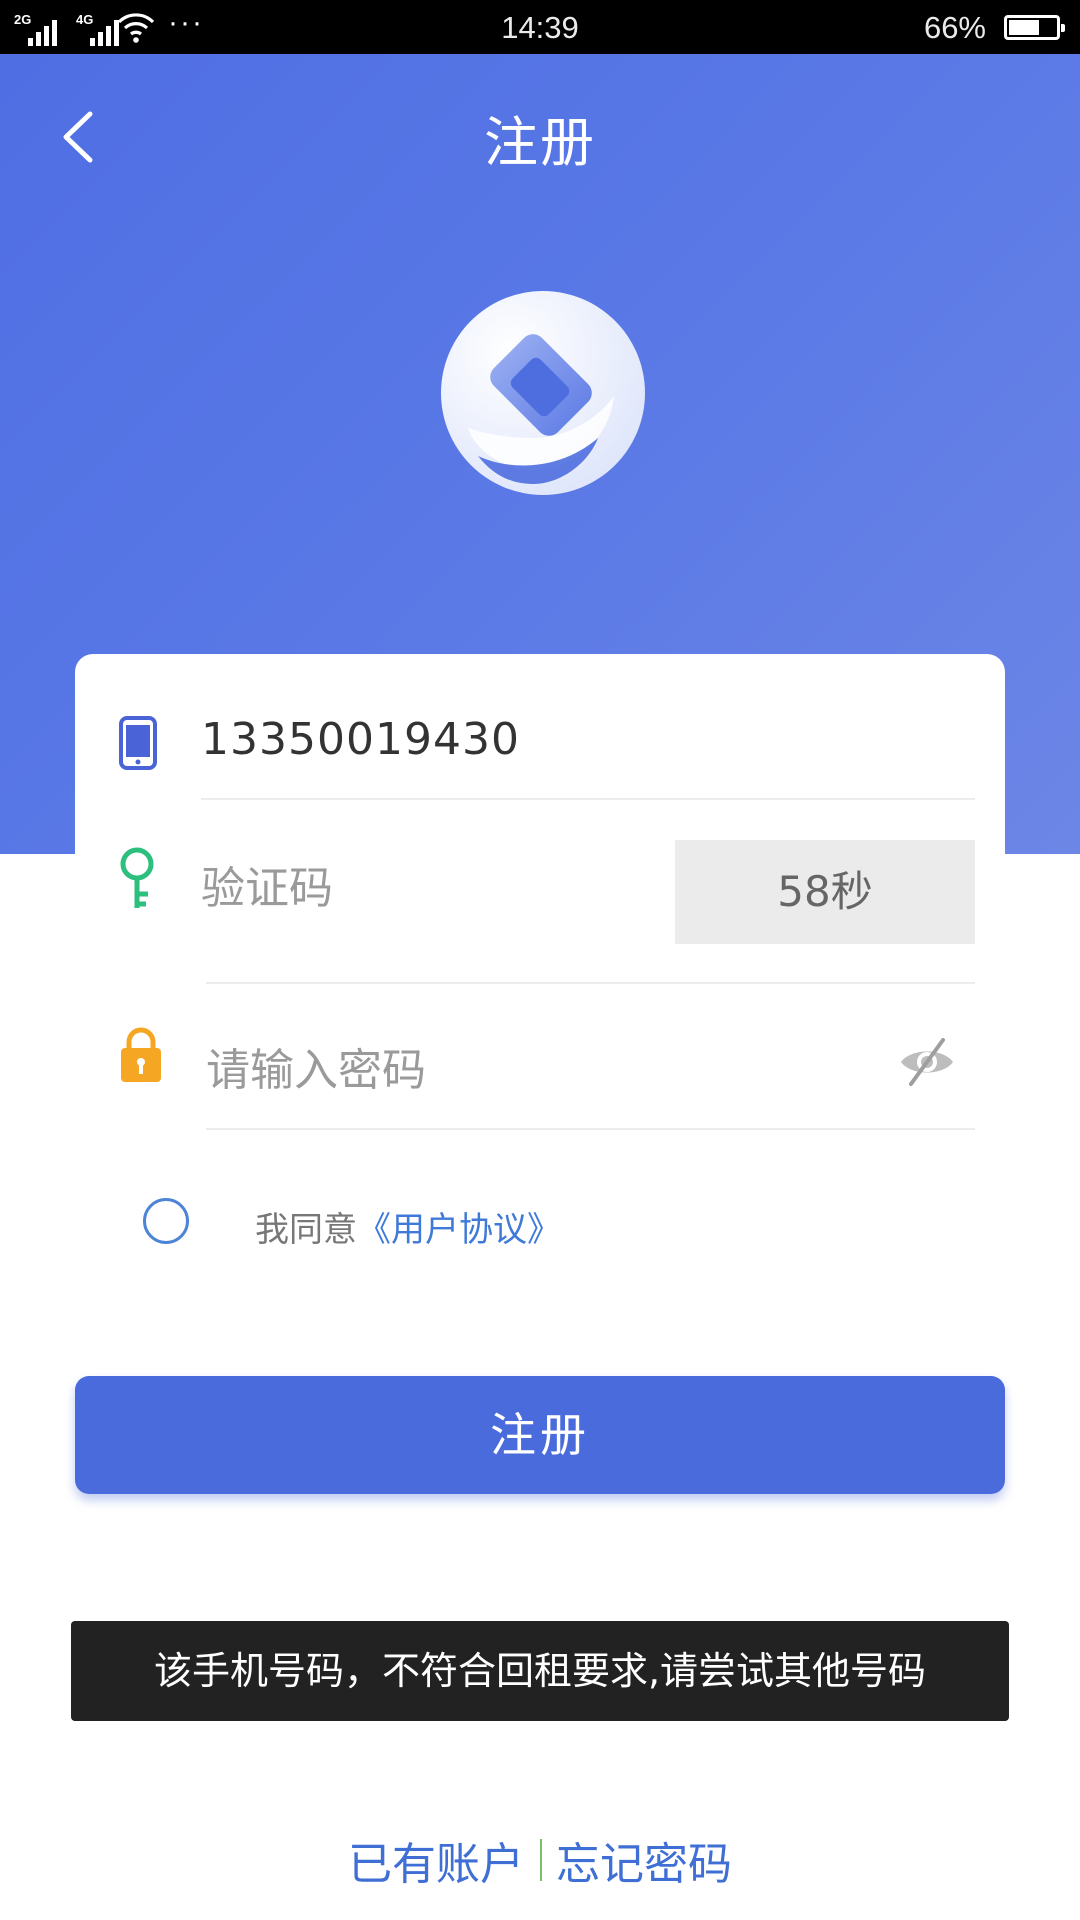 The height and width of the screenshot is (1920, 1080). What do you see at coordinates (540, 142) in the screenshot?
I see `page-title: 注册` at bounding box center [540, 142].